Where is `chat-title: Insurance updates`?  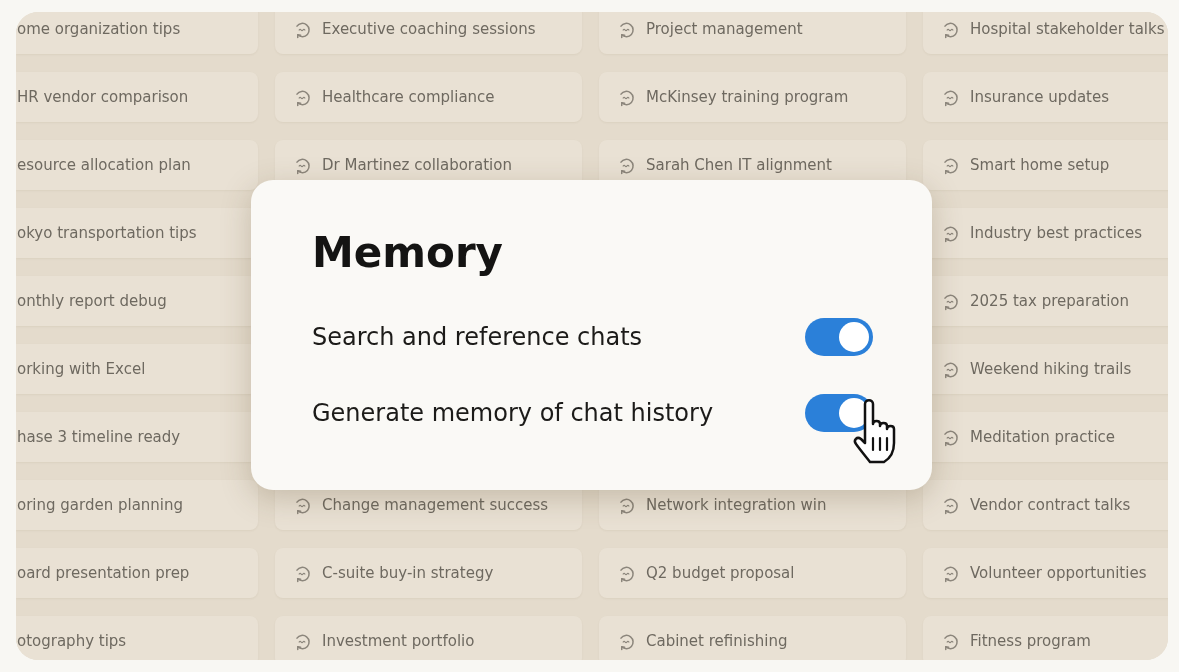 chat-title: Insurance updates is located at coordinates (1040, 97).